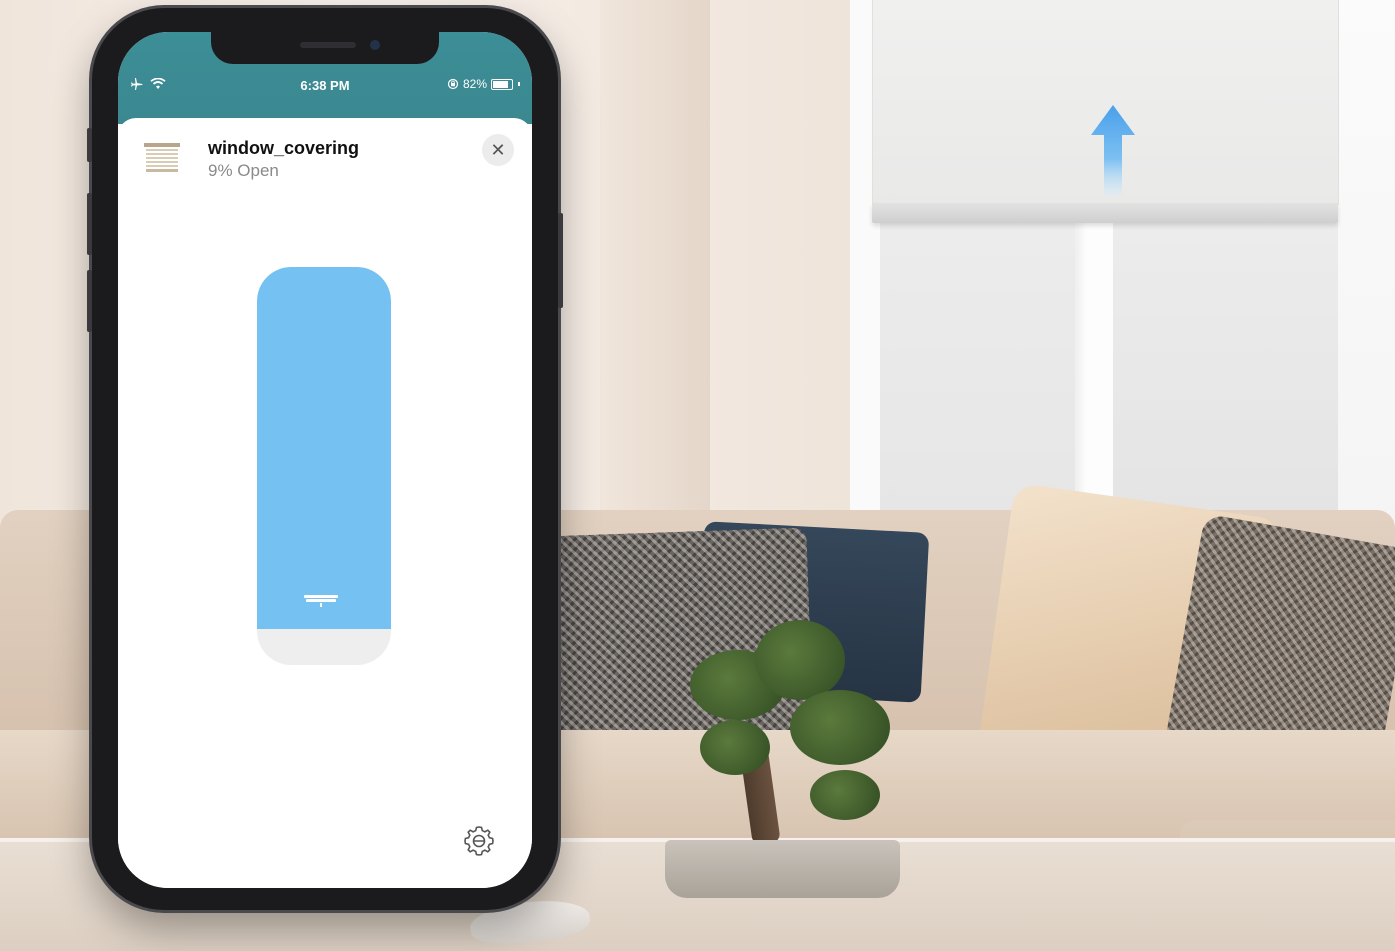  I want to click on status-right: 82%, so click(483, 84).